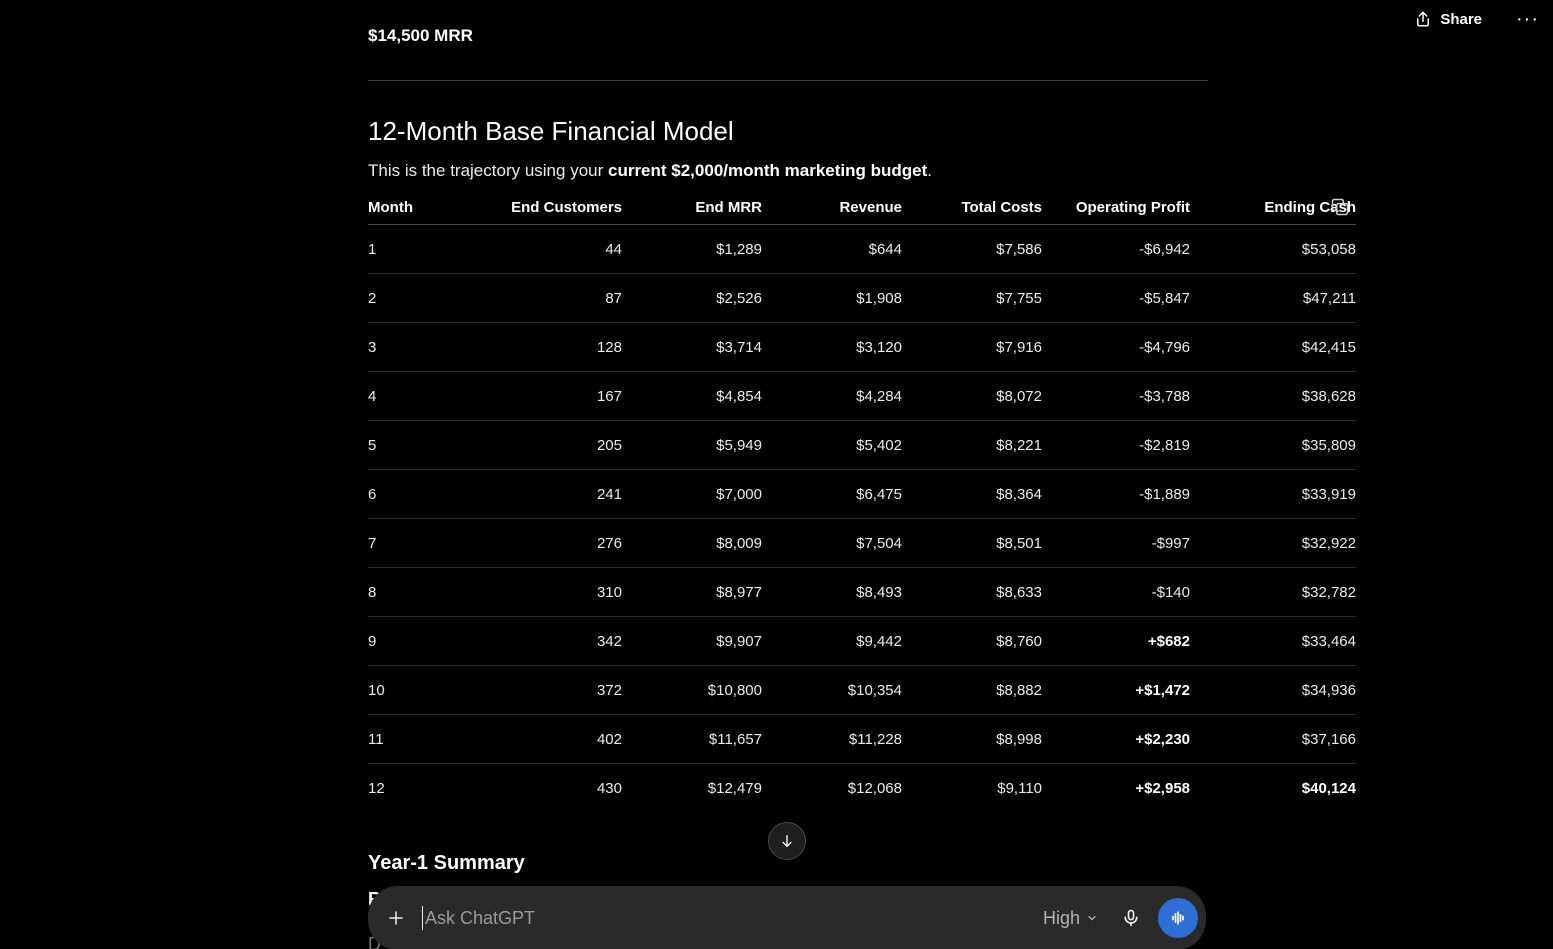  Describe the element at coordinates (692, 543) in the screenshot. I see `cell-end-mrr: $8,009` at that location.